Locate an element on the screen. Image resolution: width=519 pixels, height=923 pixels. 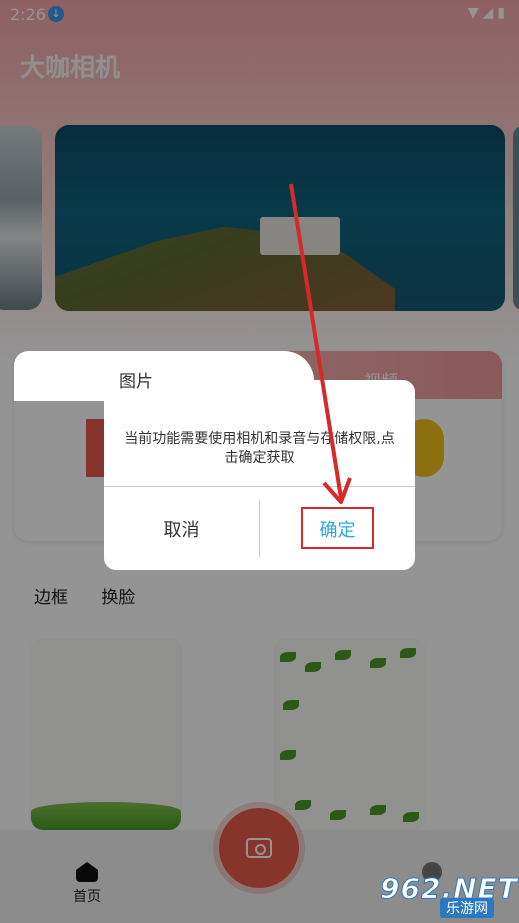
tab-image-label: 图片 is located at coordinates (136, 382).